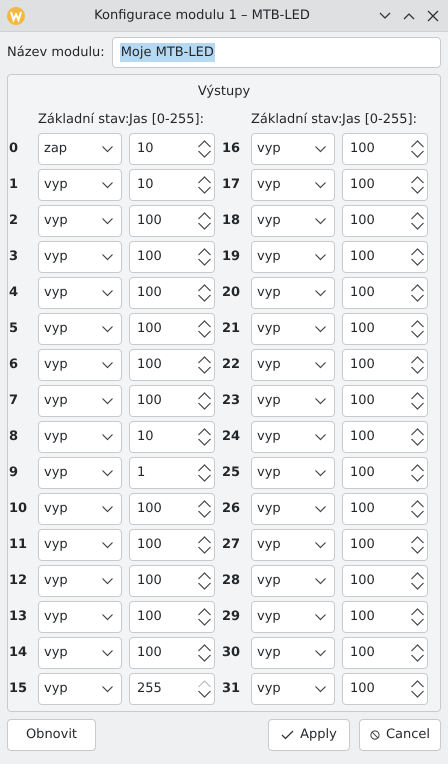  I want to click on brightness-spinbox: 255, so click(172, 689).